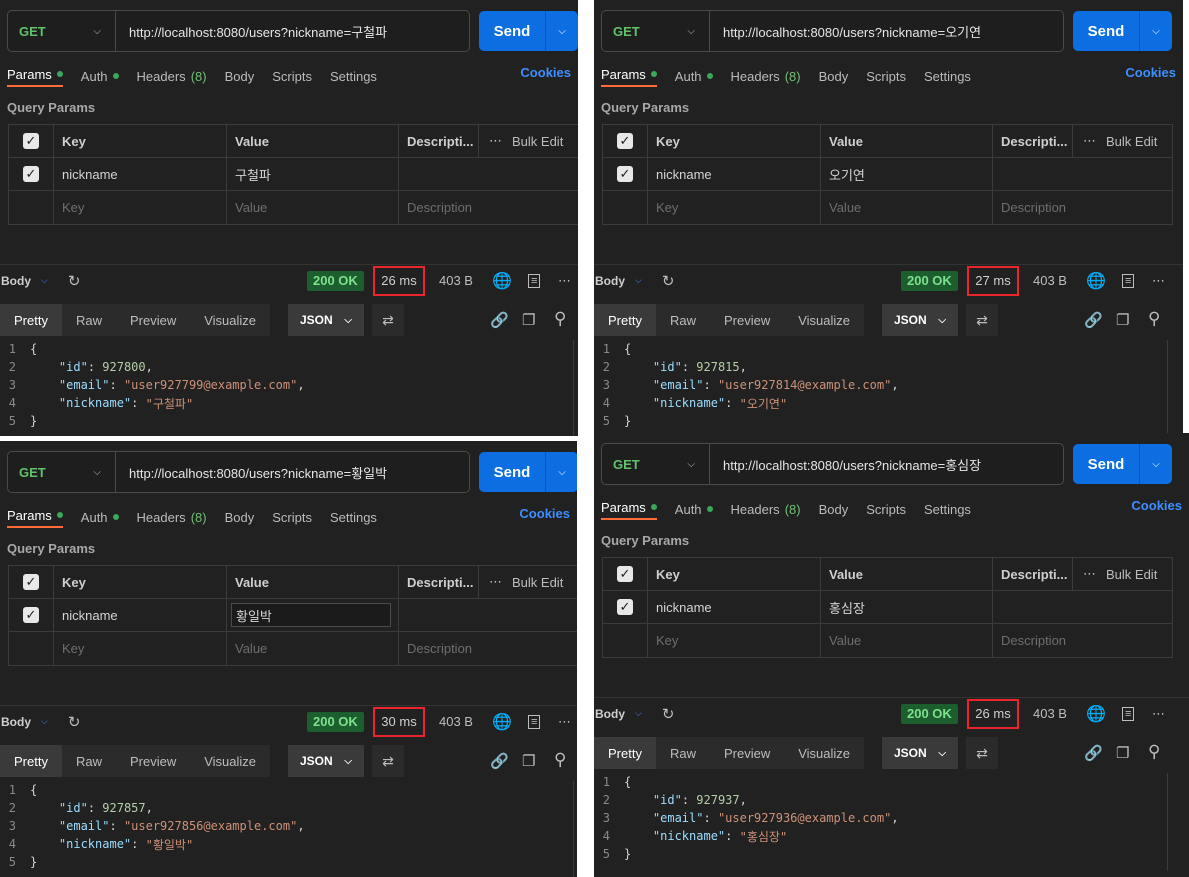 The width and height of the screenshot is (1189, 877). Describe the element at coordinates (886, 464) in the screenshot. I see `url-input: http://localhost:8080/users?nickname=홍심장` at that location.